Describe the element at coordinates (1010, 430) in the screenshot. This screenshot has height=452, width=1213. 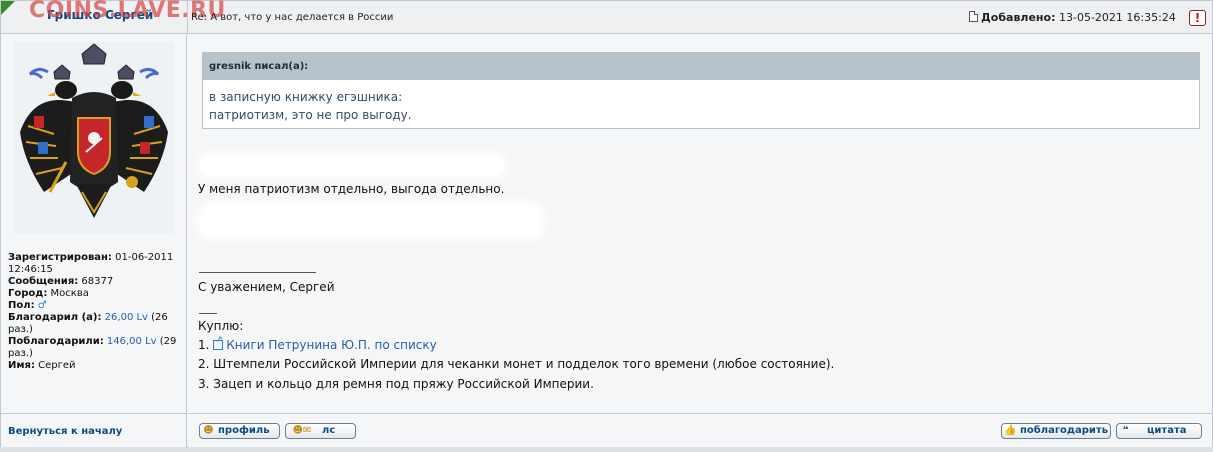
I see `thumbs-up-icon: 👍` at that location.